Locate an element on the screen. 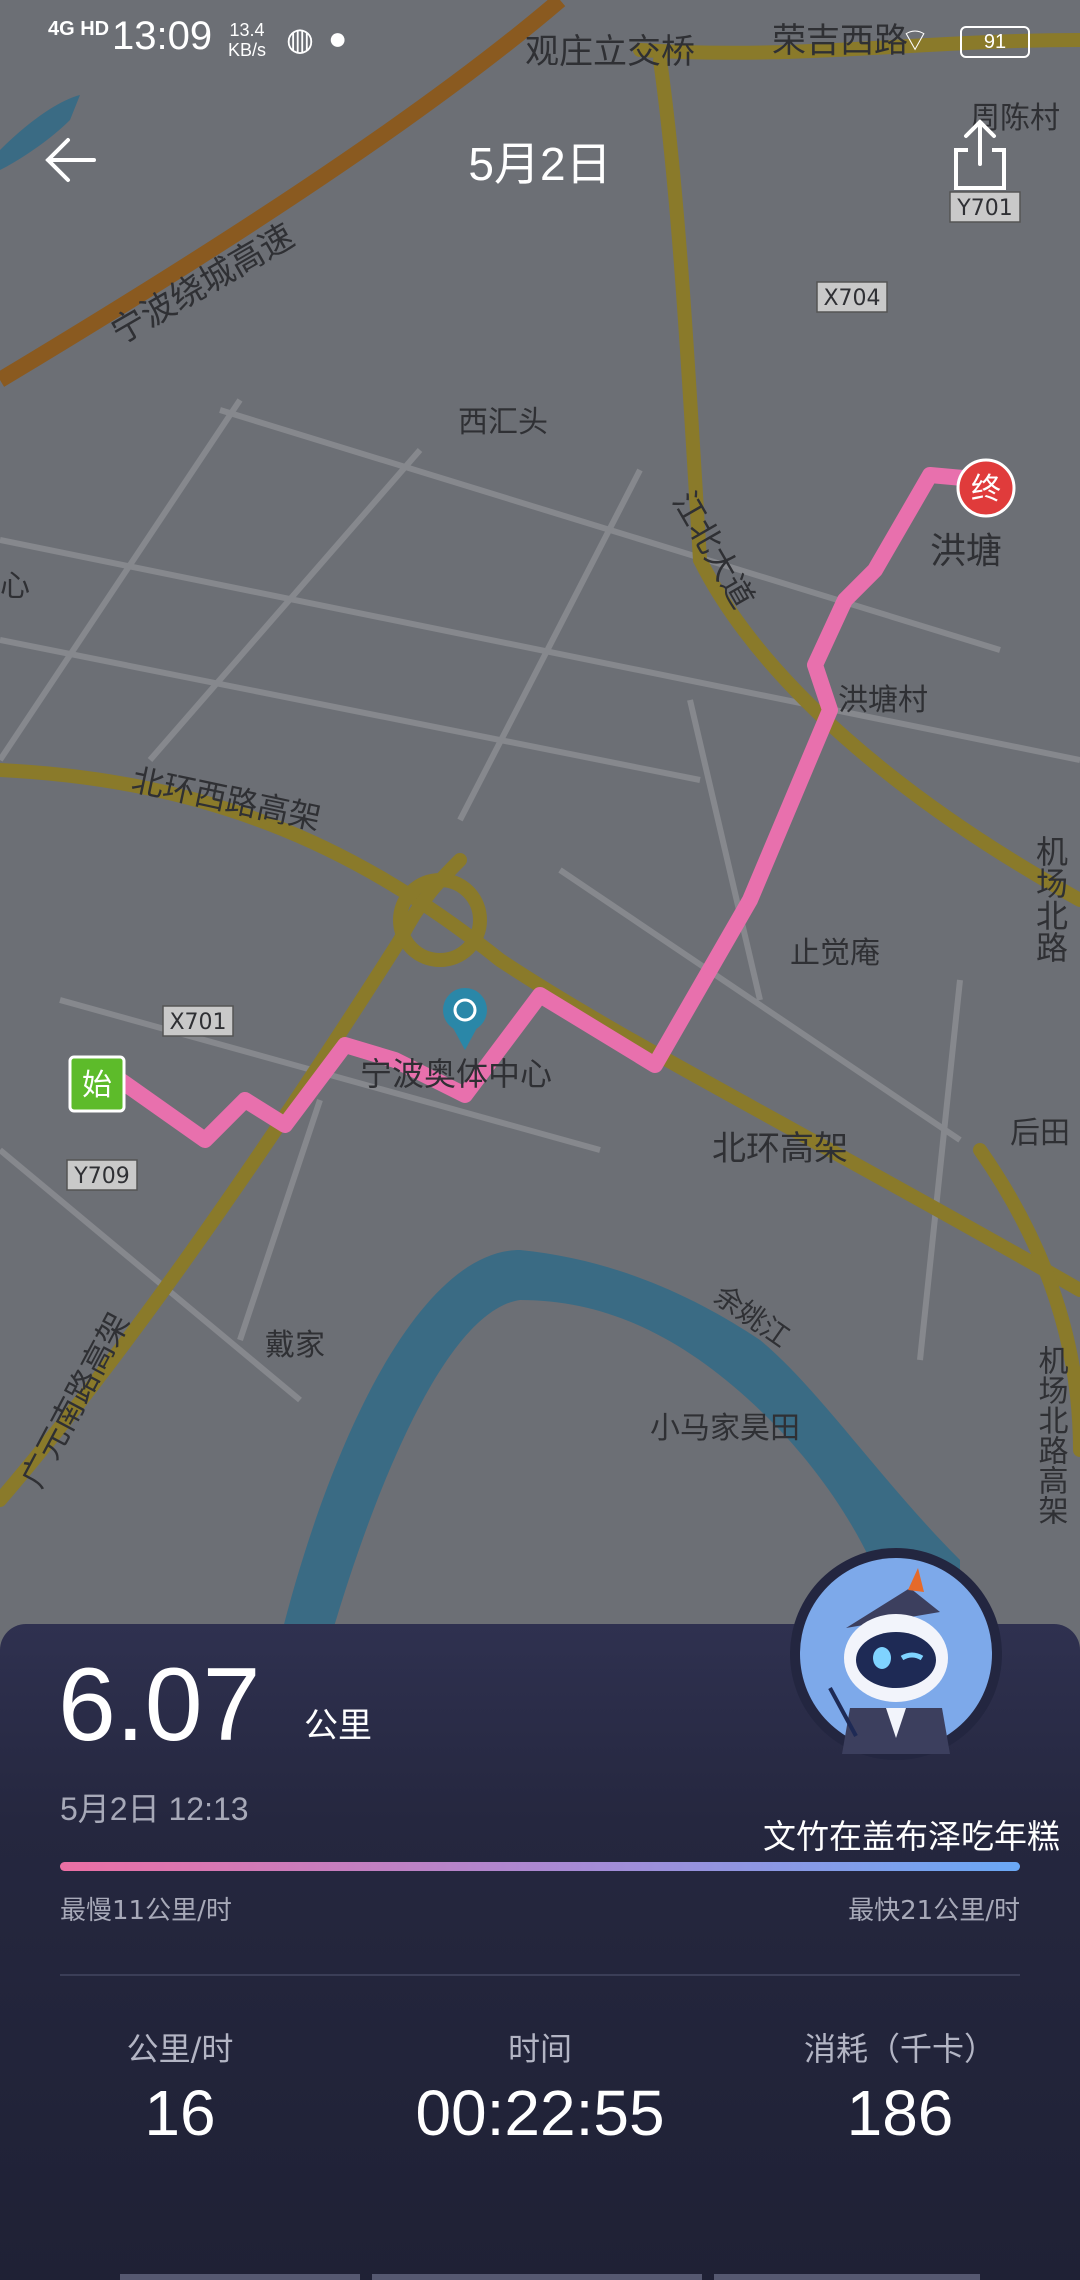 Image resolution: width=1080 pixels, height=2280 pixels. map-label-daijia: 戴家 is located at coordinates (295, 1345).